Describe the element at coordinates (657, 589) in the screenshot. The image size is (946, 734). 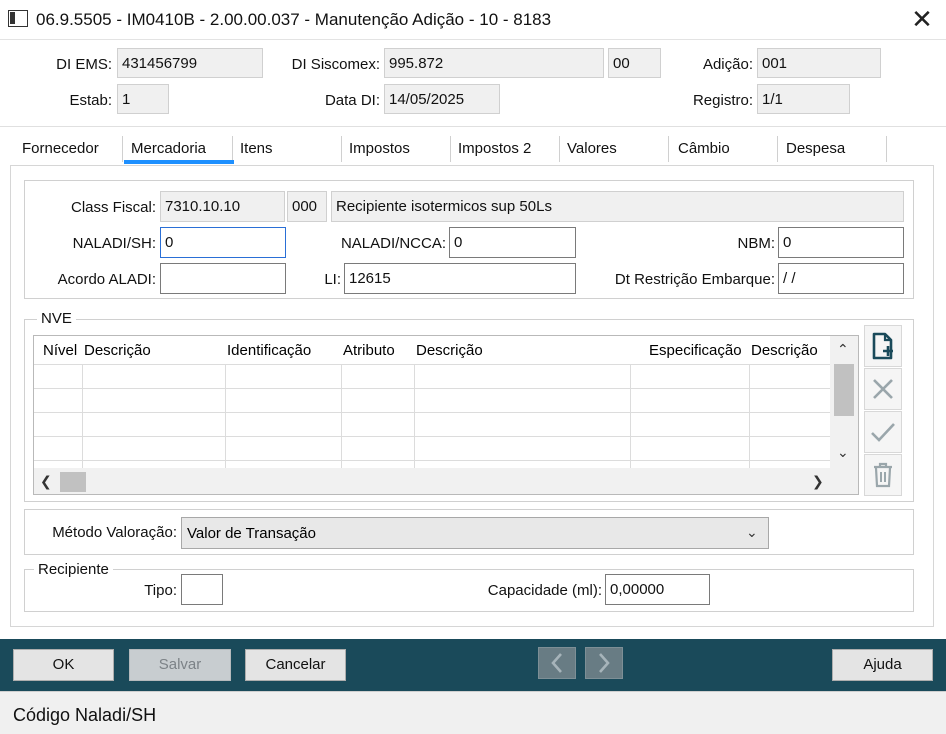
I see `capacidade-input: 0,00000` at that location.